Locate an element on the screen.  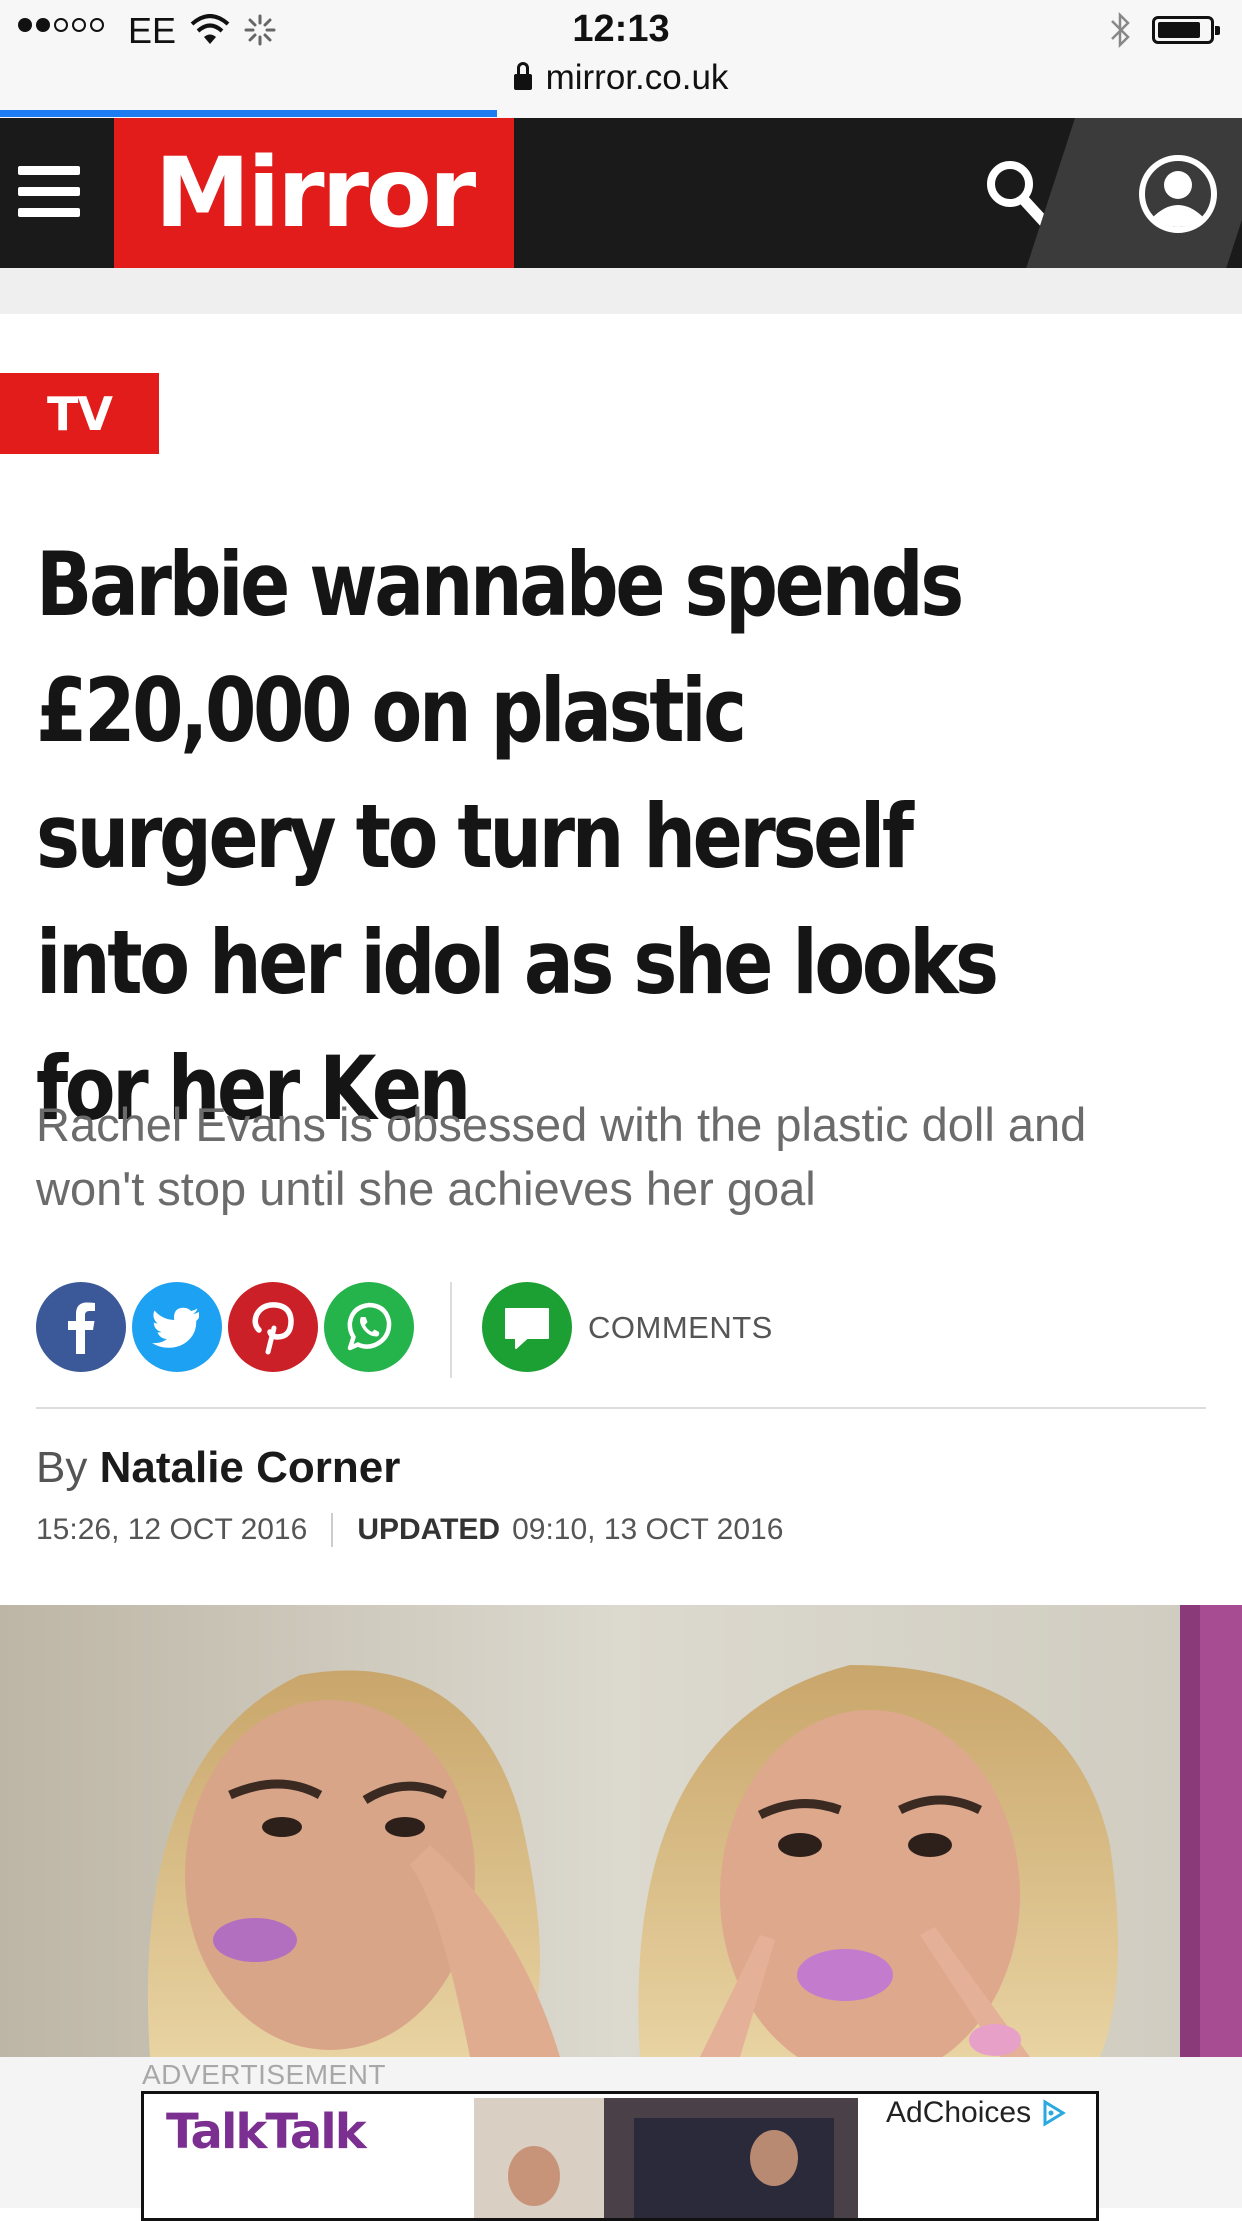
byline: By Natalie Corner is located at coordinates (218, 1468).